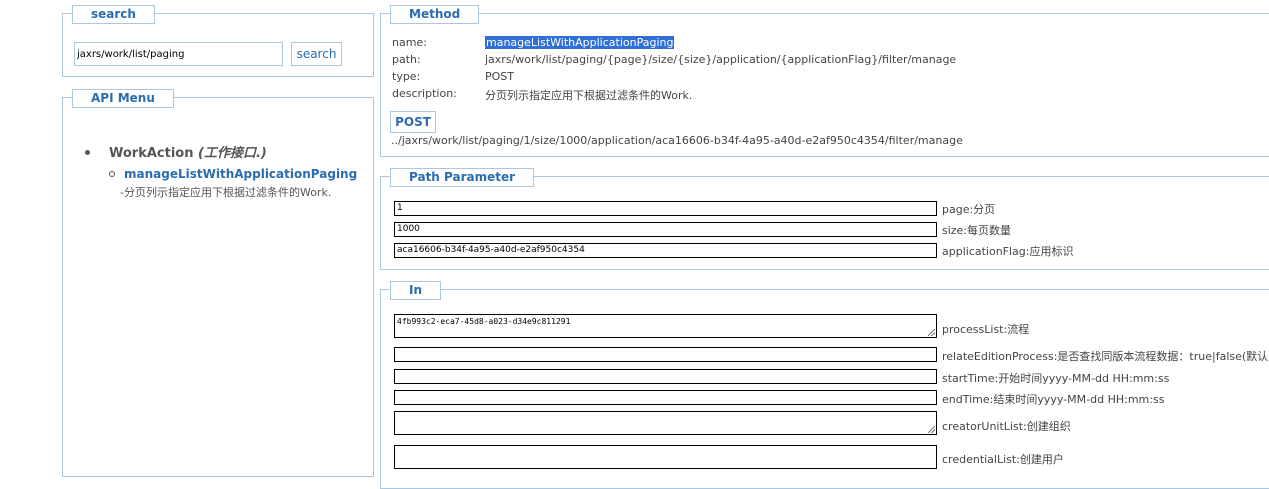 The height and width of the screenshot is (489, 1269). Describe the element at coordinates (316, 54) in the screenshot. I see `search-button: search` at that location.